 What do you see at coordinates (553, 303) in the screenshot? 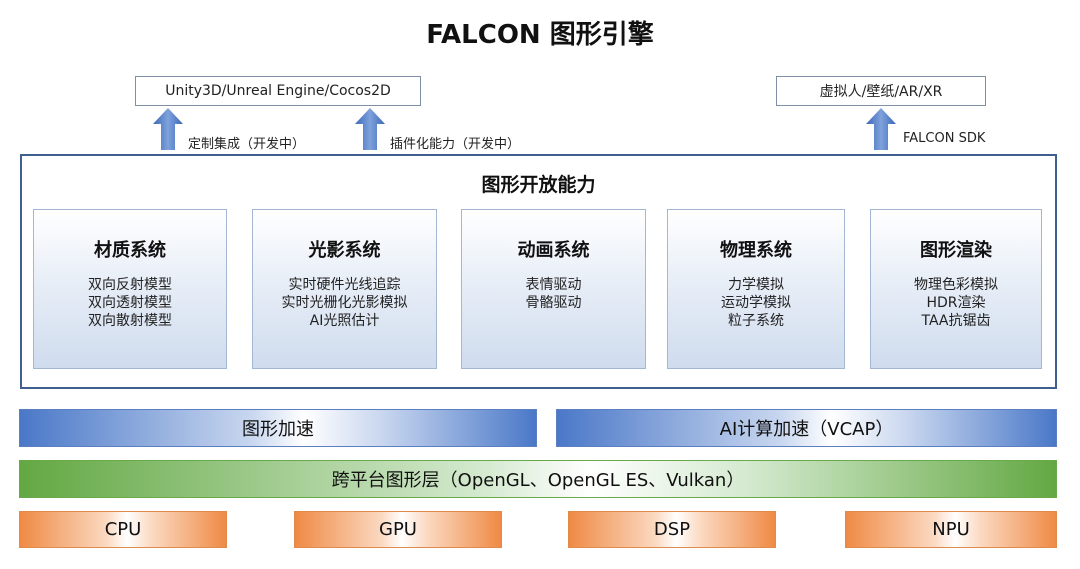
I see `module-item: 骨骼驱动` at bounding box center [553, 303].